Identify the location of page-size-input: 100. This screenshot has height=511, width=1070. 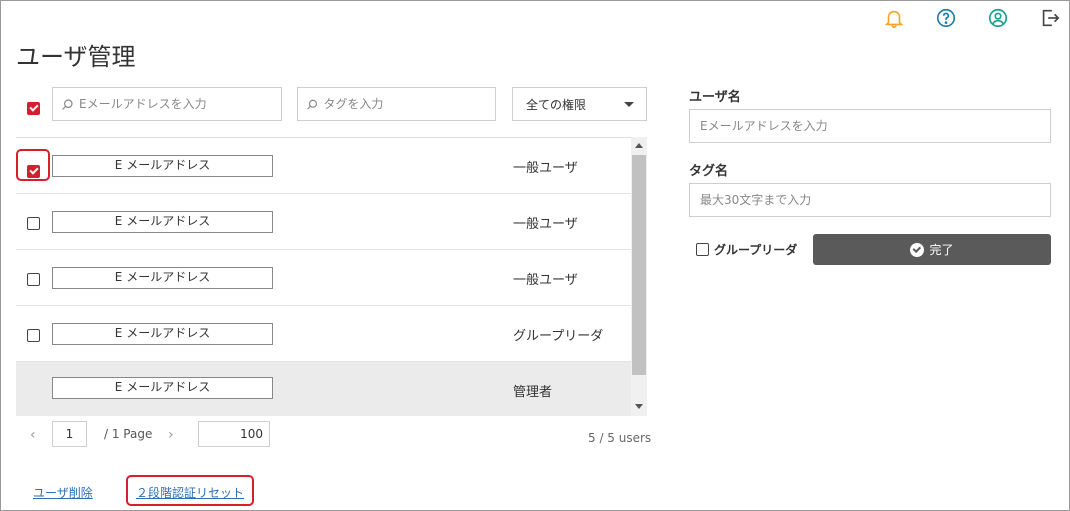
(234, 434).